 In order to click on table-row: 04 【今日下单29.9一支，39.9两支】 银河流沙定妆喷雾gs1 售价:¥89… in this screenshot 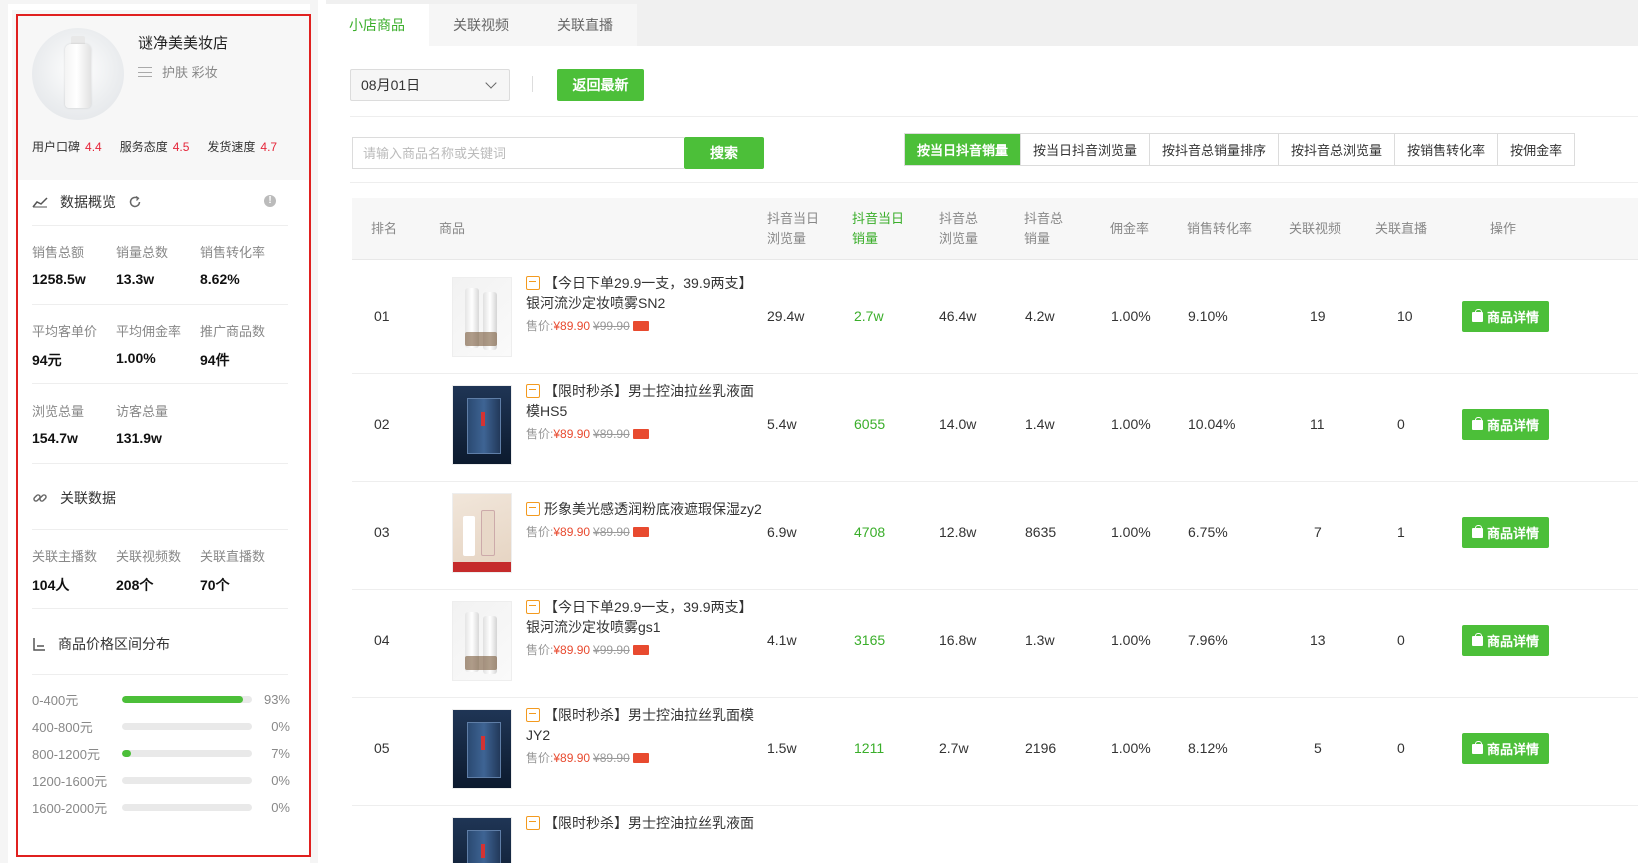, I will do `click(995, 641)`.